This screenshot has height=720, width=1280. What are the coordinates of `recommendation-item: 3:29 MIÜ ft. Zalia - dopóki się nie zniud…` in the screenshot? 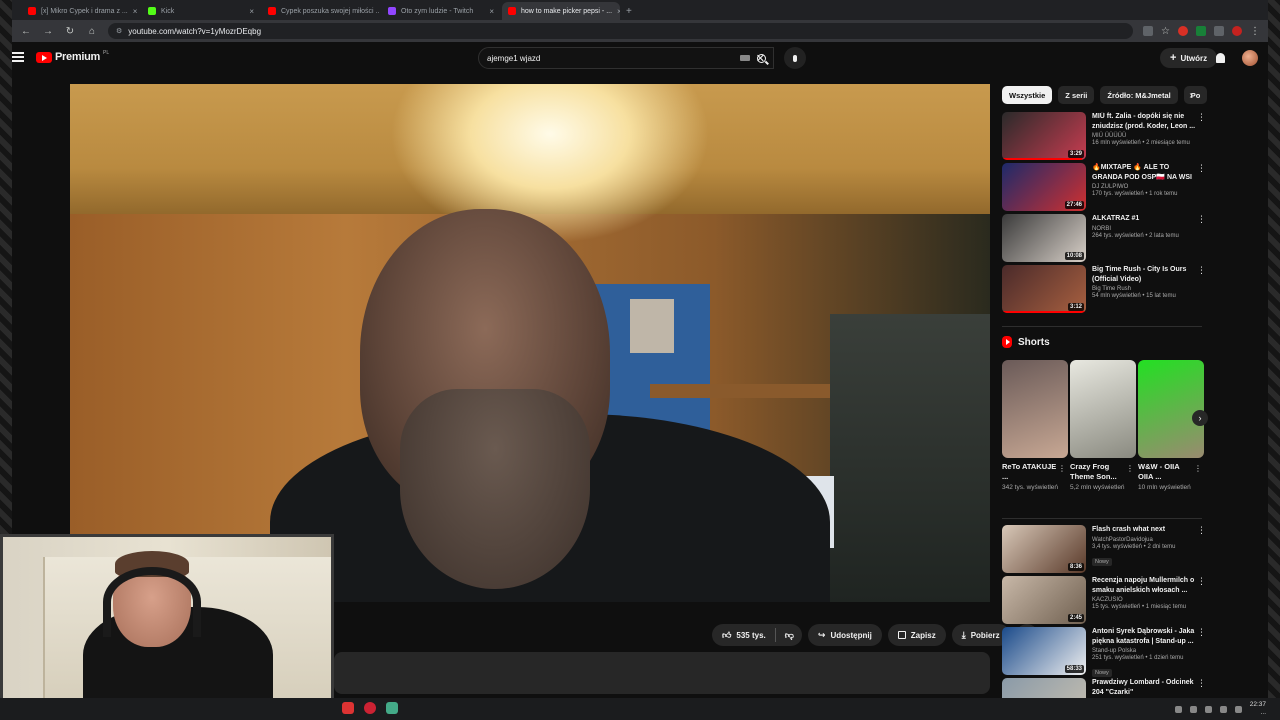 It's located at (1104, 136).